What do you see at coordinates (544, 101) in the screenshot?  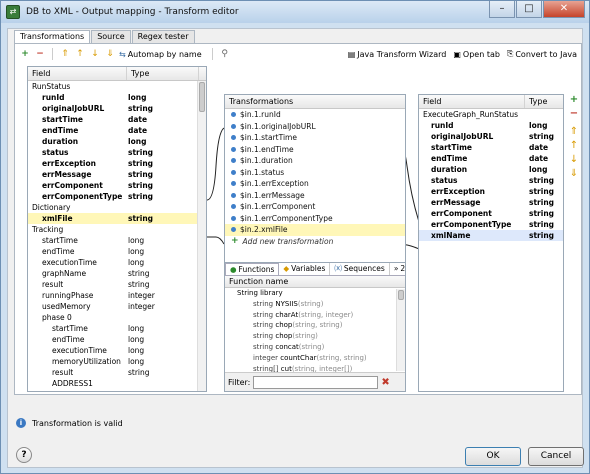 I see `output-type-column-header: Type` at bounding box center [544, 101].